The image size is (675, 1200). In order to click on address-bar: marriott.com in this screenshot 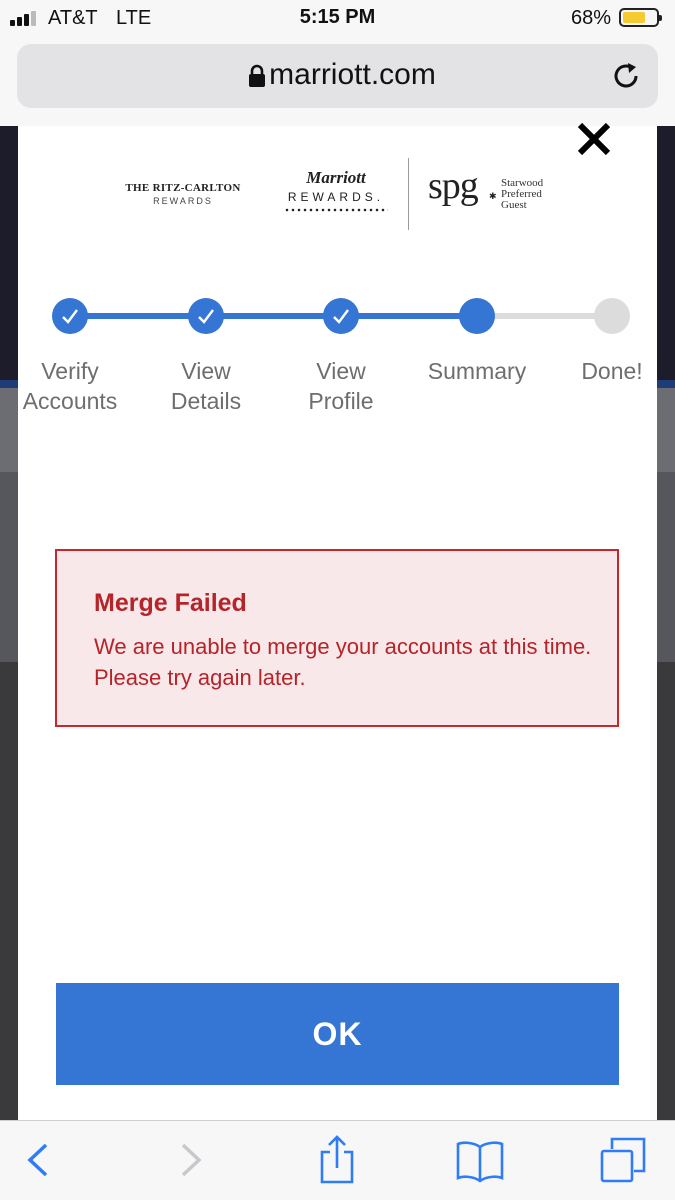, I will do `click(337, 76)`.